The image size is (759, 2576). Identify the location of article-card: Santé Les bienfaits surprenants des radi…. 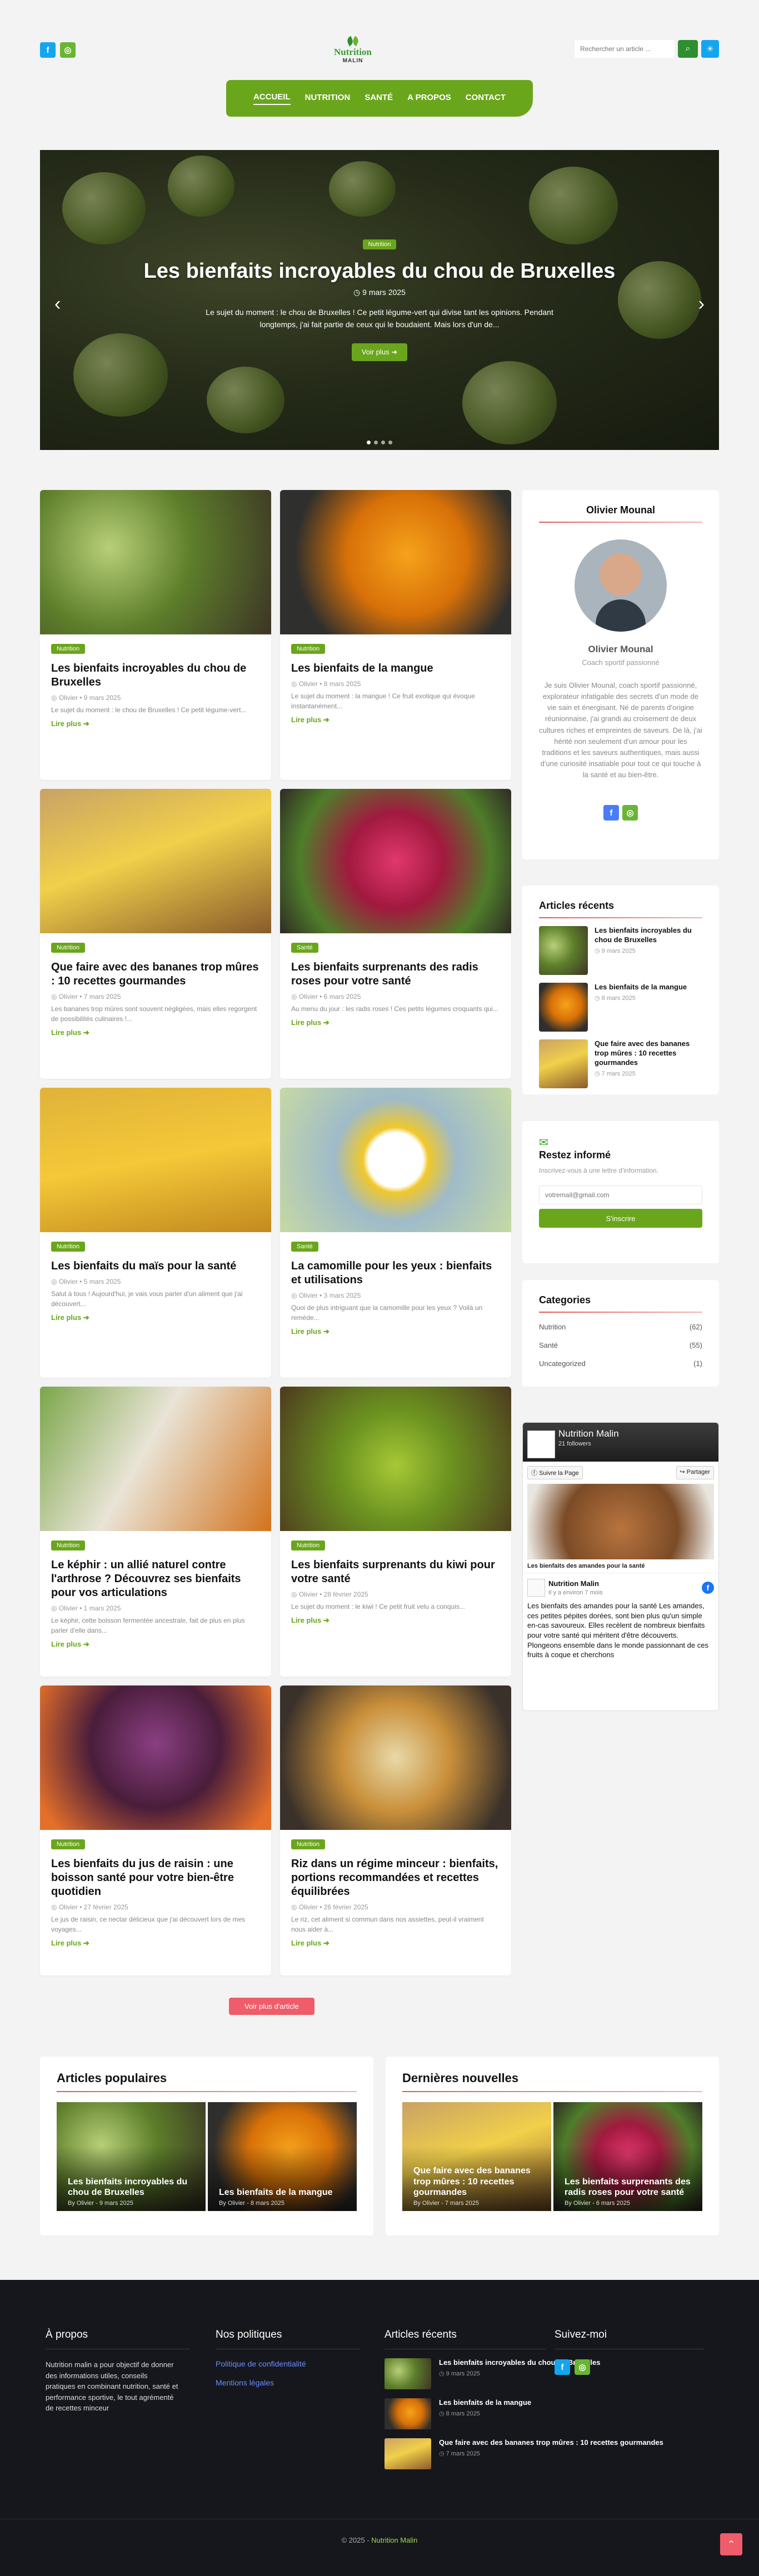
(395, 934).